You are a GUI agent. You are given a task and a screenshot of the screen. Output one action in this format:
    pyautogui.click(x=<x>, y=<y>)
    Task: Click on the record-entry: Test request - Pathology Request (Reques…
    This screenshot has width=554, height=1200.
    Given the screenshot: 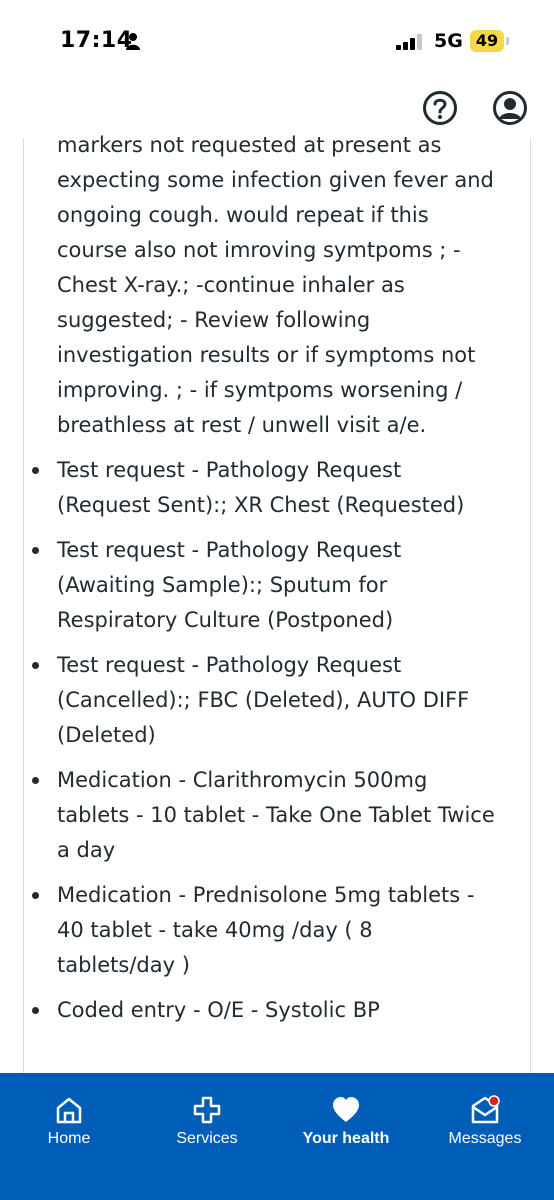 What is the action you would take?
    pyautogui.click(x=264, y=488)
    